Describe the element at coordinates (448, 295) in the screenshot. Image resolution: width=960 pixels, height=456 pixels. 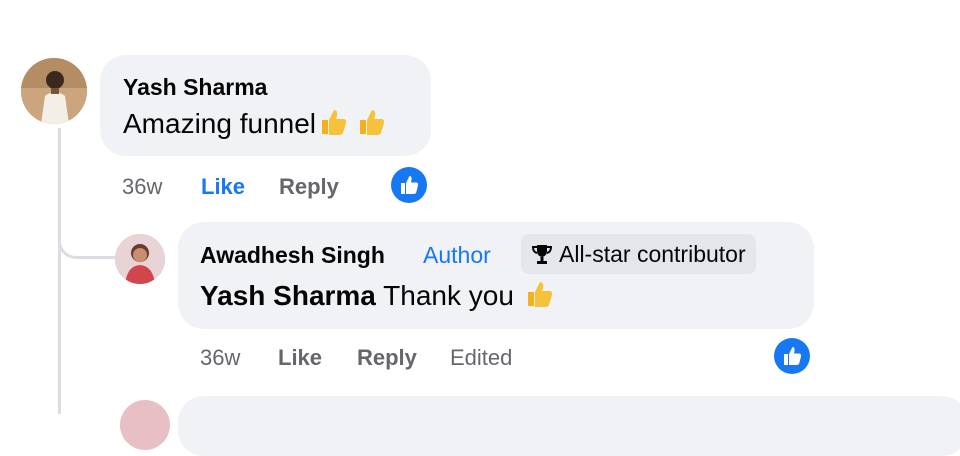
I see `reply-text: Thank you` at that location.